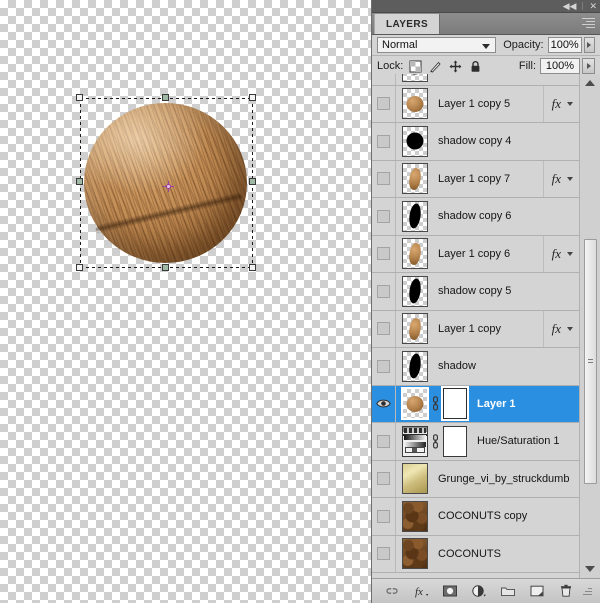 The width and height of the screenshot is (600, 603). What do you see at coordinates (564, 45) in the screenshot?
I see `opacity-input: 100%` at bounding box center [564, 45].